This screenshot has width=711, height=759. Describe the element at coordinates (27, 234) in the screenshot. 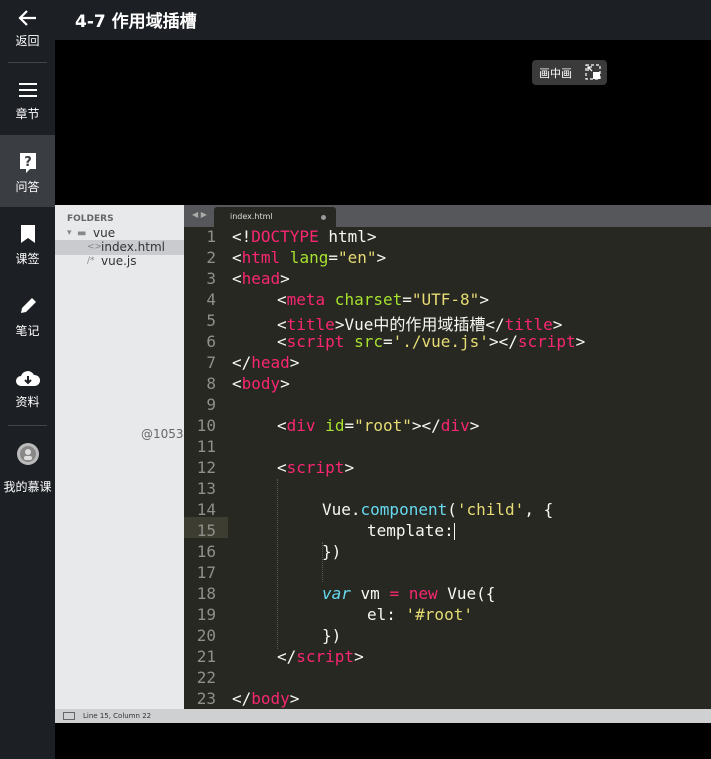

I see `bookmark-icon` at that location.